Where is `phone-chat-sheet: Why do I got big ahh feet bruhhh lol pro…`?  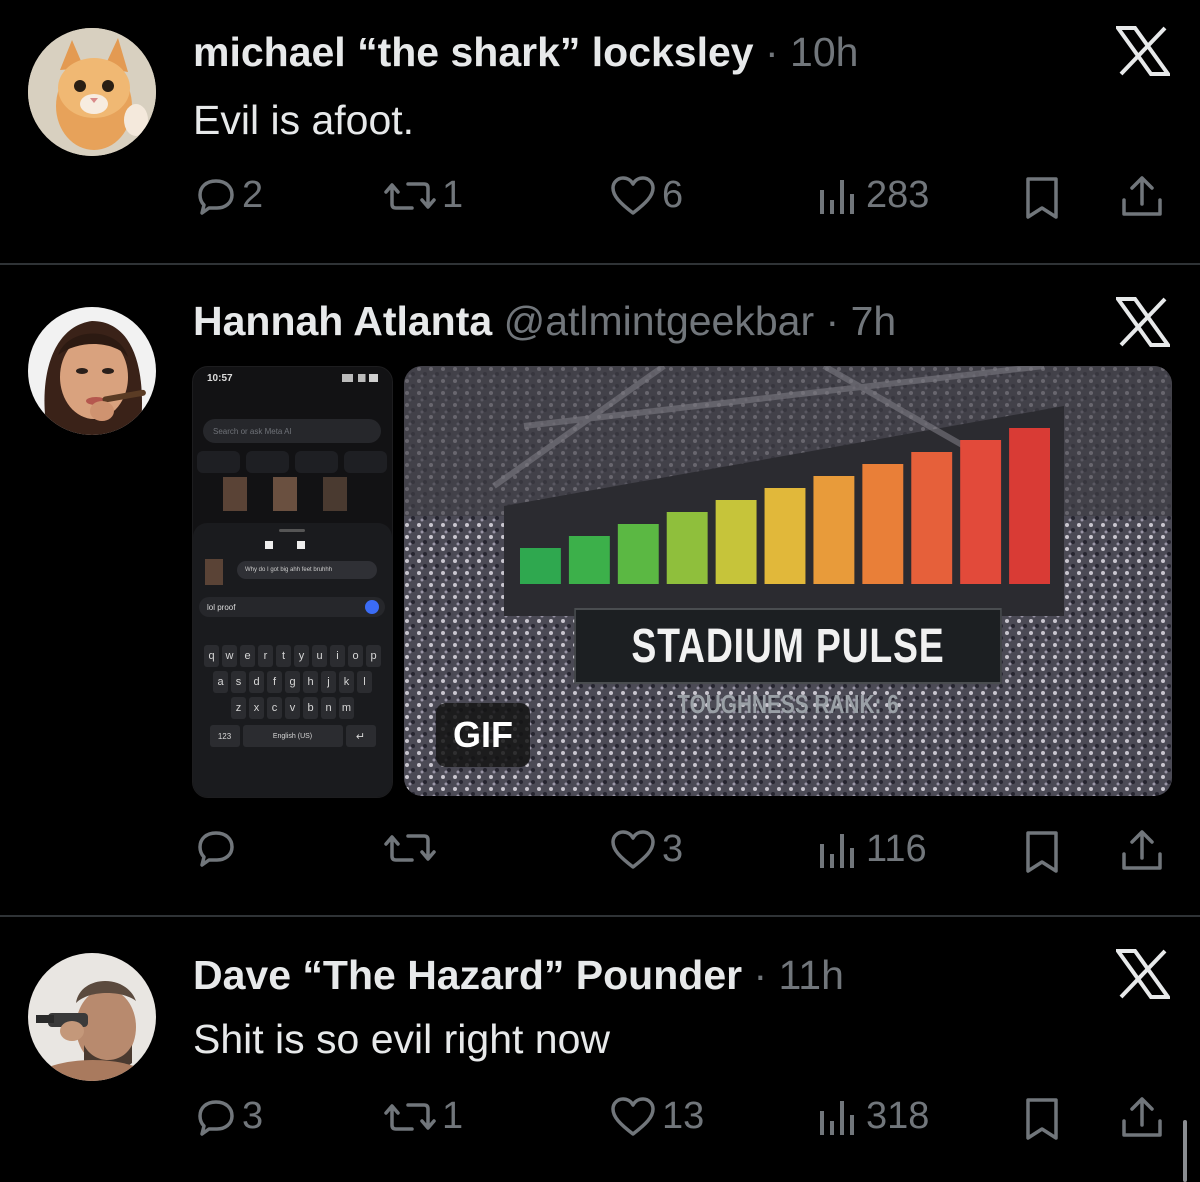 phone-chat-sheet: Why do I got big ahh feet bruhhh lol pro… is located at coordinates (292, 660).